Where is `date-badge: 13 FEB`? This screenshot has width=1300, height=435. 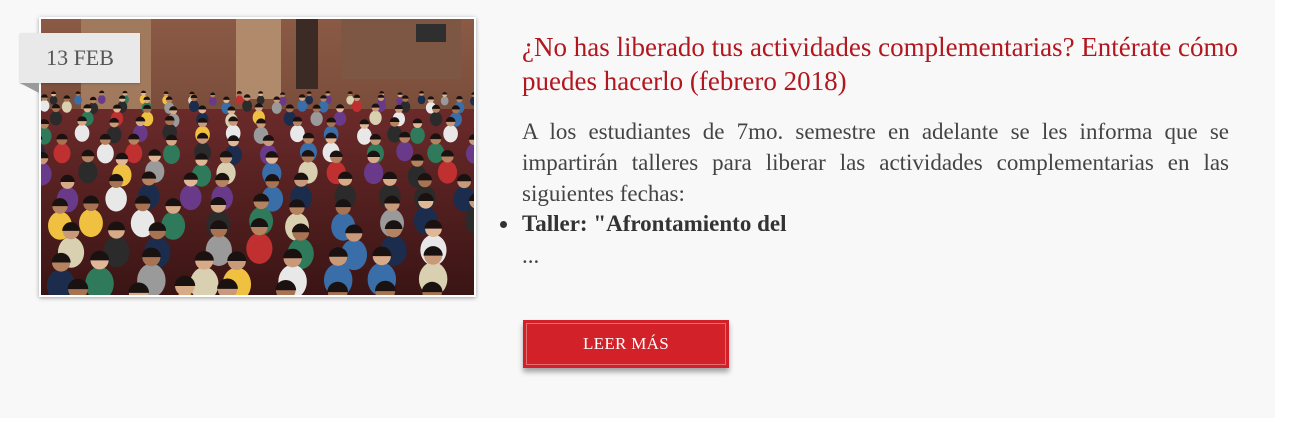 date-badge: 13 FEB is located at coordinates (80, 58).